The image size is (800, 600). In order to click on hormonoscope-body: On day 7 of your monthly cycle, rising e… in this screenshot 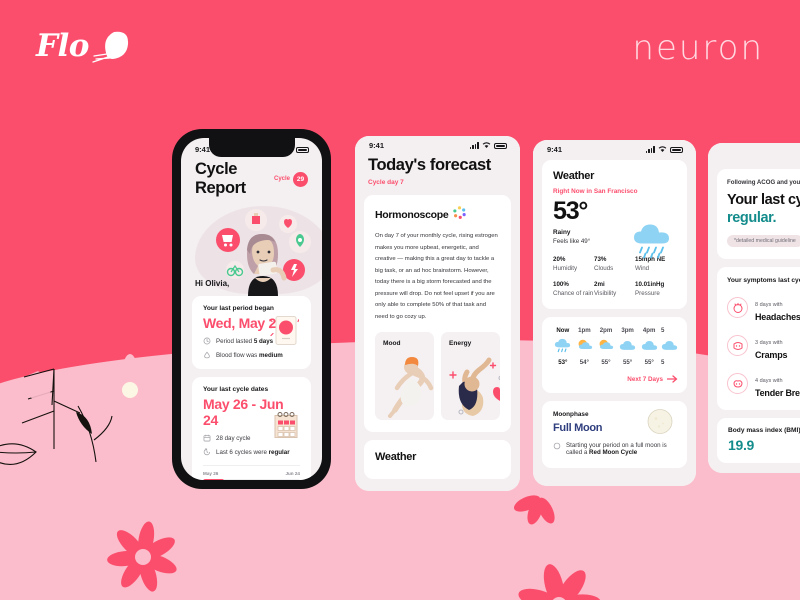, I will do `click(436, 276)`.